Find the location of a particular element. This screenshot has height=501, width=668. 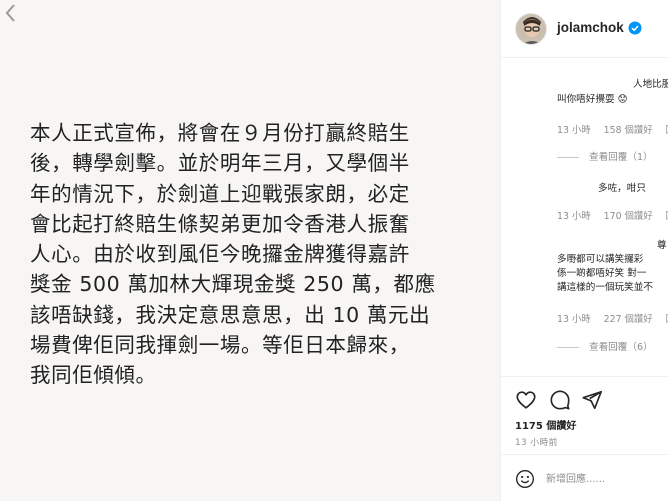

comment-meta: 13 小時 170 個讚好 回覆 is located at coordinates (612, 215).